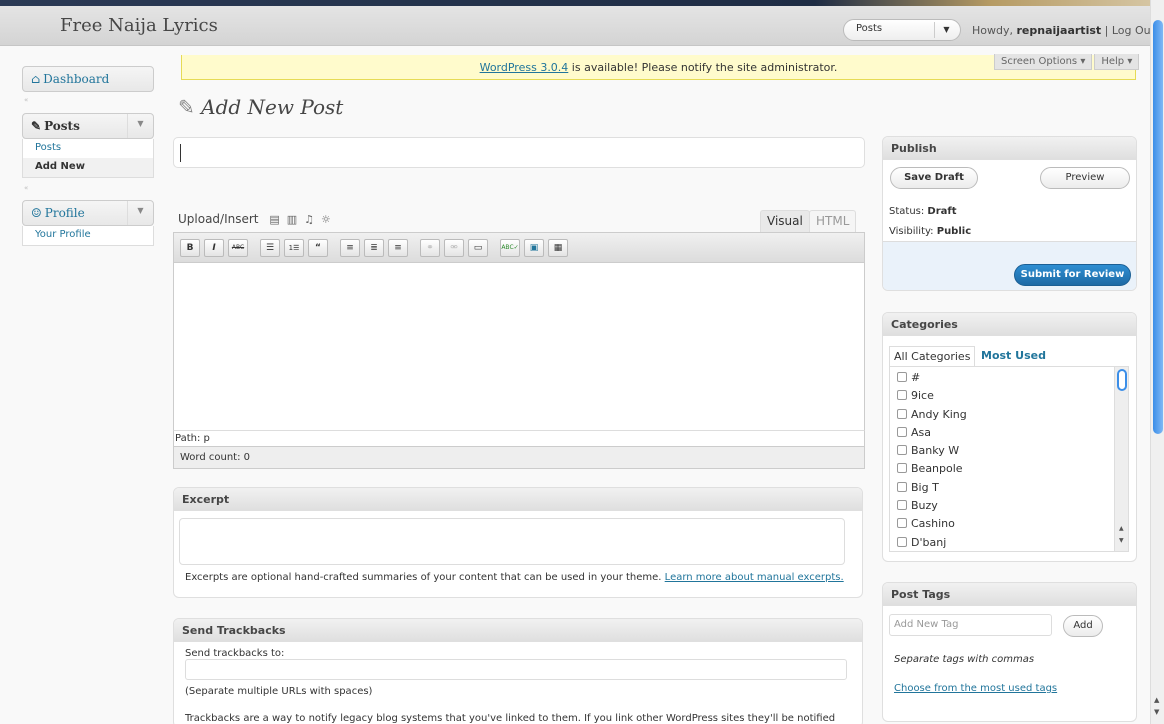 The image size is (1164, 724). What do you see at coordinates (510, 248) in the screenshot?
I see `spellcheck-button: ABC✓` at bounding box center [510, 248].